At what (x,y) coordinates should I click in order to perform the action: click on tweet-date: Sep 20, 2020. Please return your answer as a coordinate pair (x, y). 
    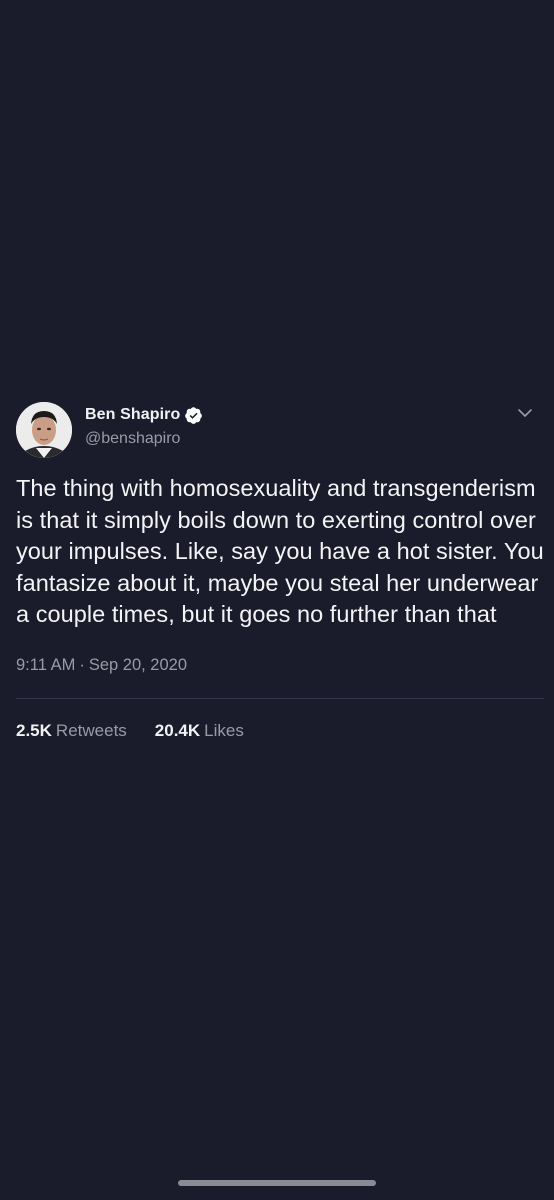
    Looking at the image, I should click on (137, 664).